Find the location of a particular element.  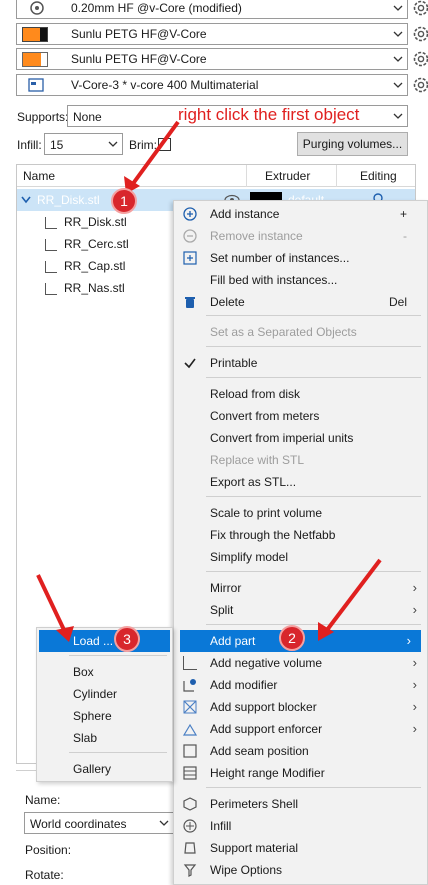

print-profile-gear-icon is located at coordinates (420, 8).